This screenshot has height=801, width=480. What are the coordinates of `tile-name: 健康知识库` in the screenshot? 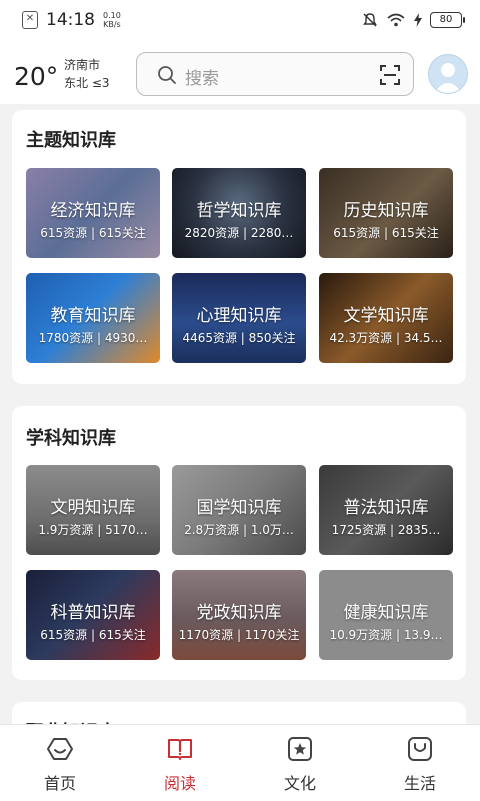 It's located at (386, 613).